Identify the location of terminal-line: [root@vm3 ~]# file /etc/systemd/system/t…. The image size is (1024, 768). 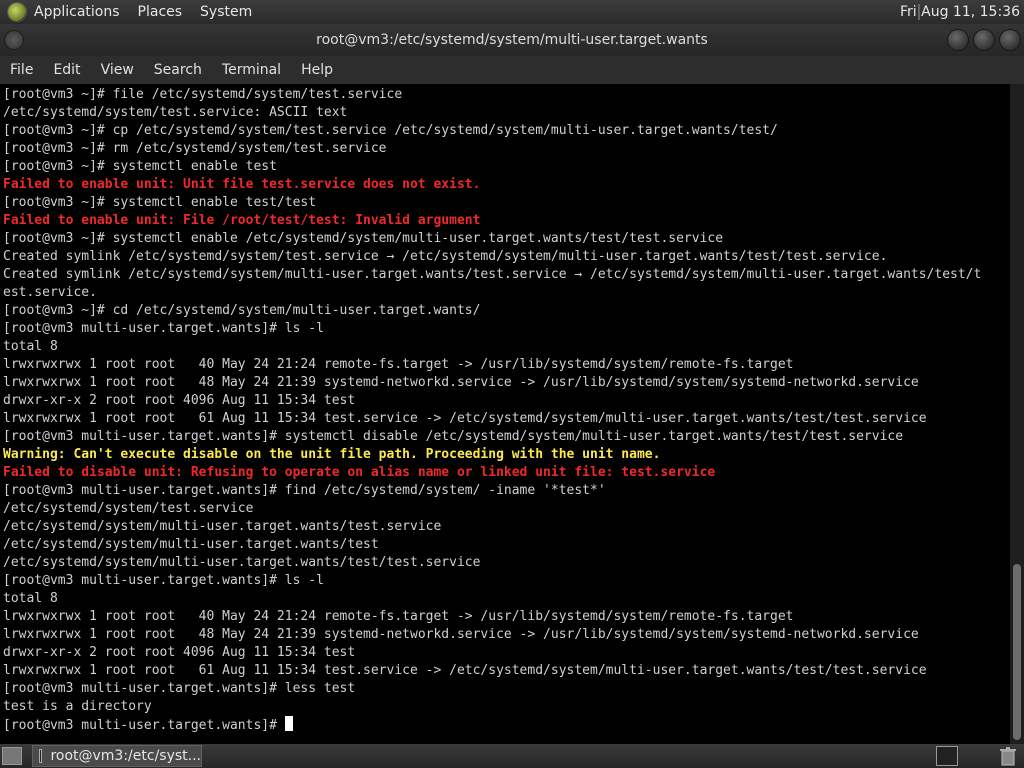
(203, 94).